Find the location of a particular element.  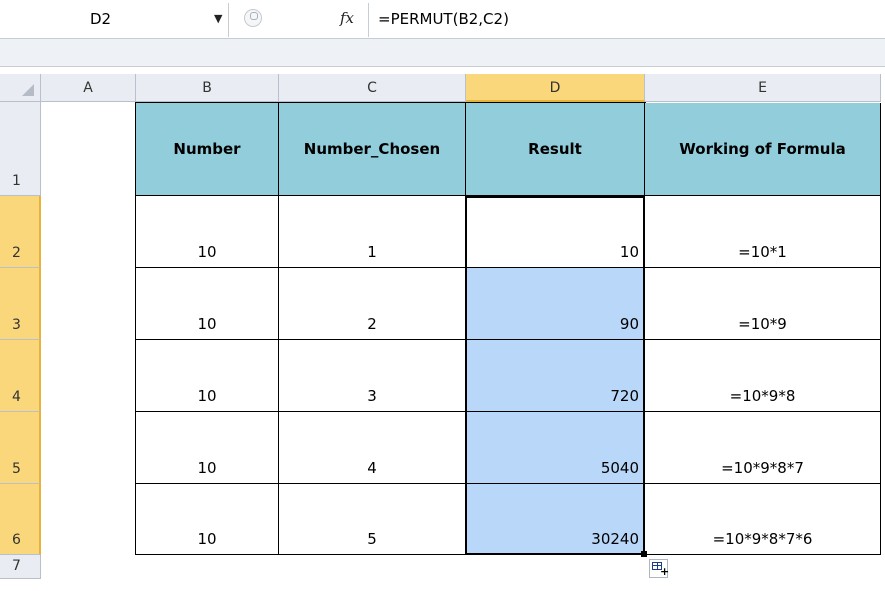

row-number: 6 is located at coordinates (16, 540).